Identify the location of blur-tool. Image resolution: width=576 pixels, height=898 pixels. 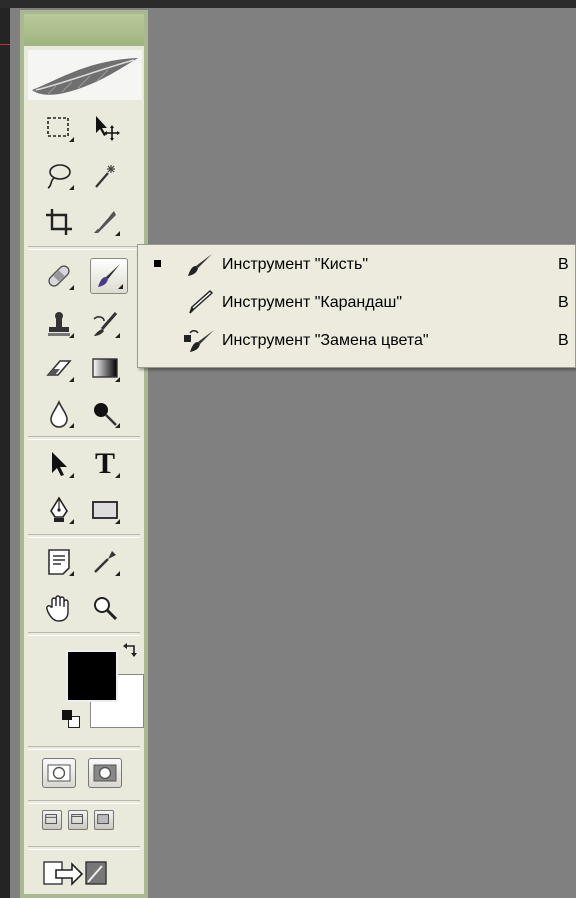
(59, 414).